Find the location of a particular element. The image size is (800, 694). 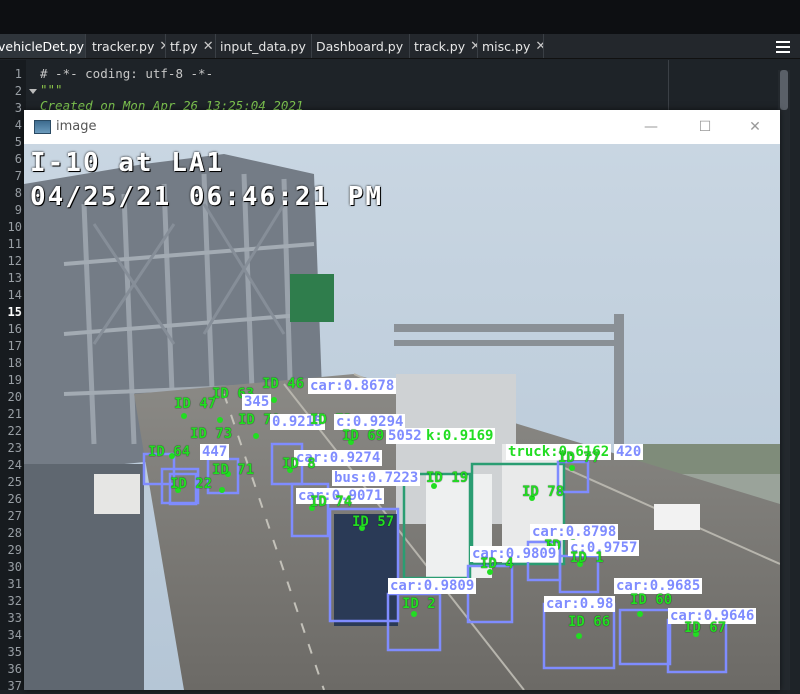

detection-label: ID 57 is located at coordinates (373, 522).